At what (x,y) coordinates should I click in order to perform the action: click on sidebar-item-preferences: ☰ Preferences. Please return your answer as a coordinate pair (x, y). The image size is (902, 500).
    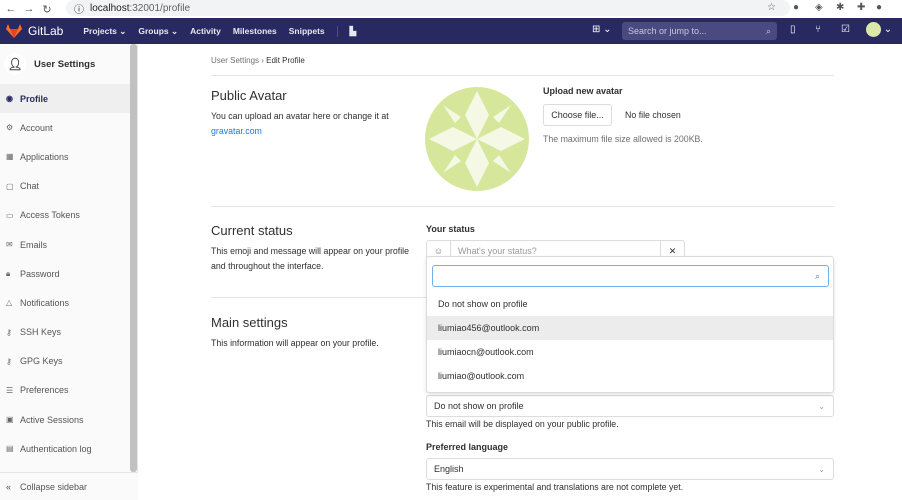
    Looking at the image, I should click on (65, 390).